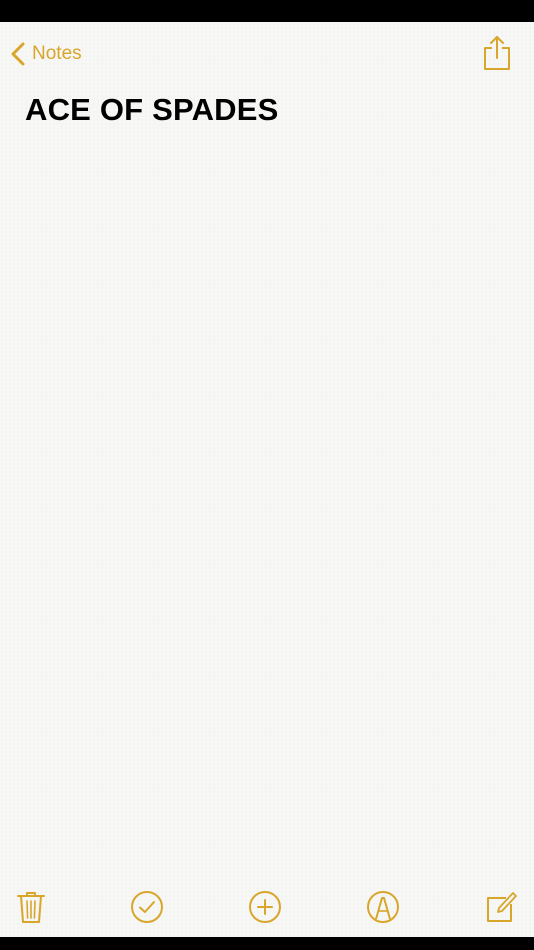  I want to click on back-label: Notes, so click(57, 53).